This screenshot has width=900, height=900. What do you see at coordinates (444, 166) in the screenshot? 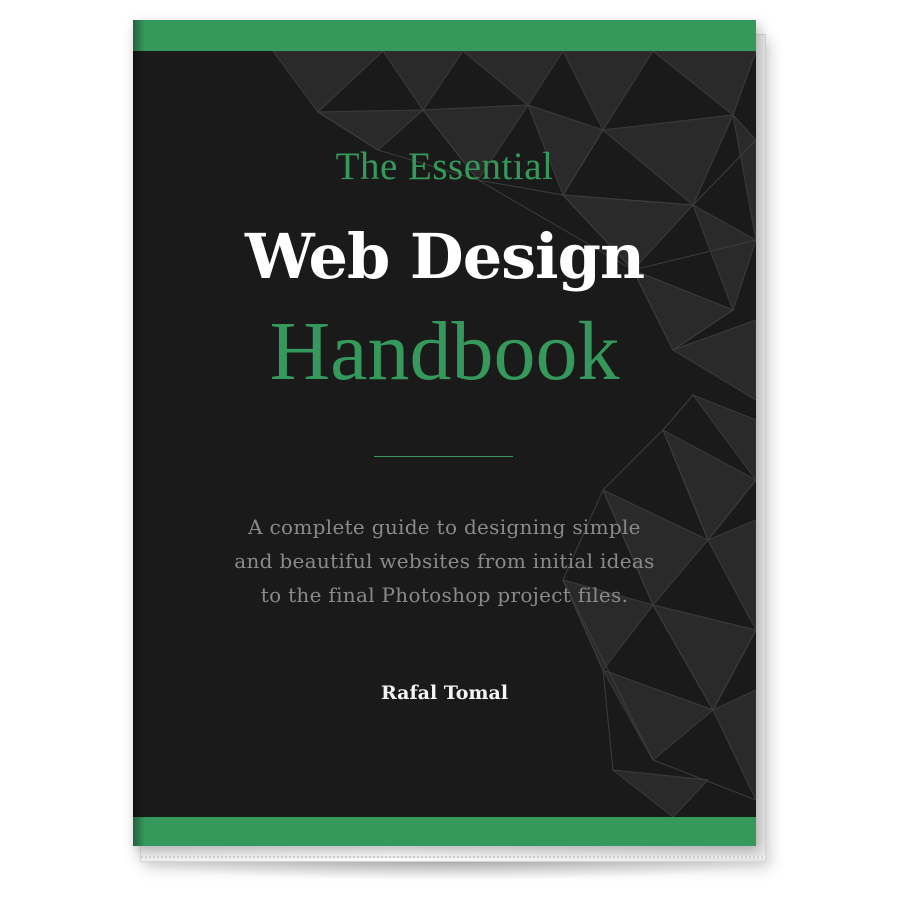
I see `book-pre-title: The Essential` at bounding box center [444, 166].